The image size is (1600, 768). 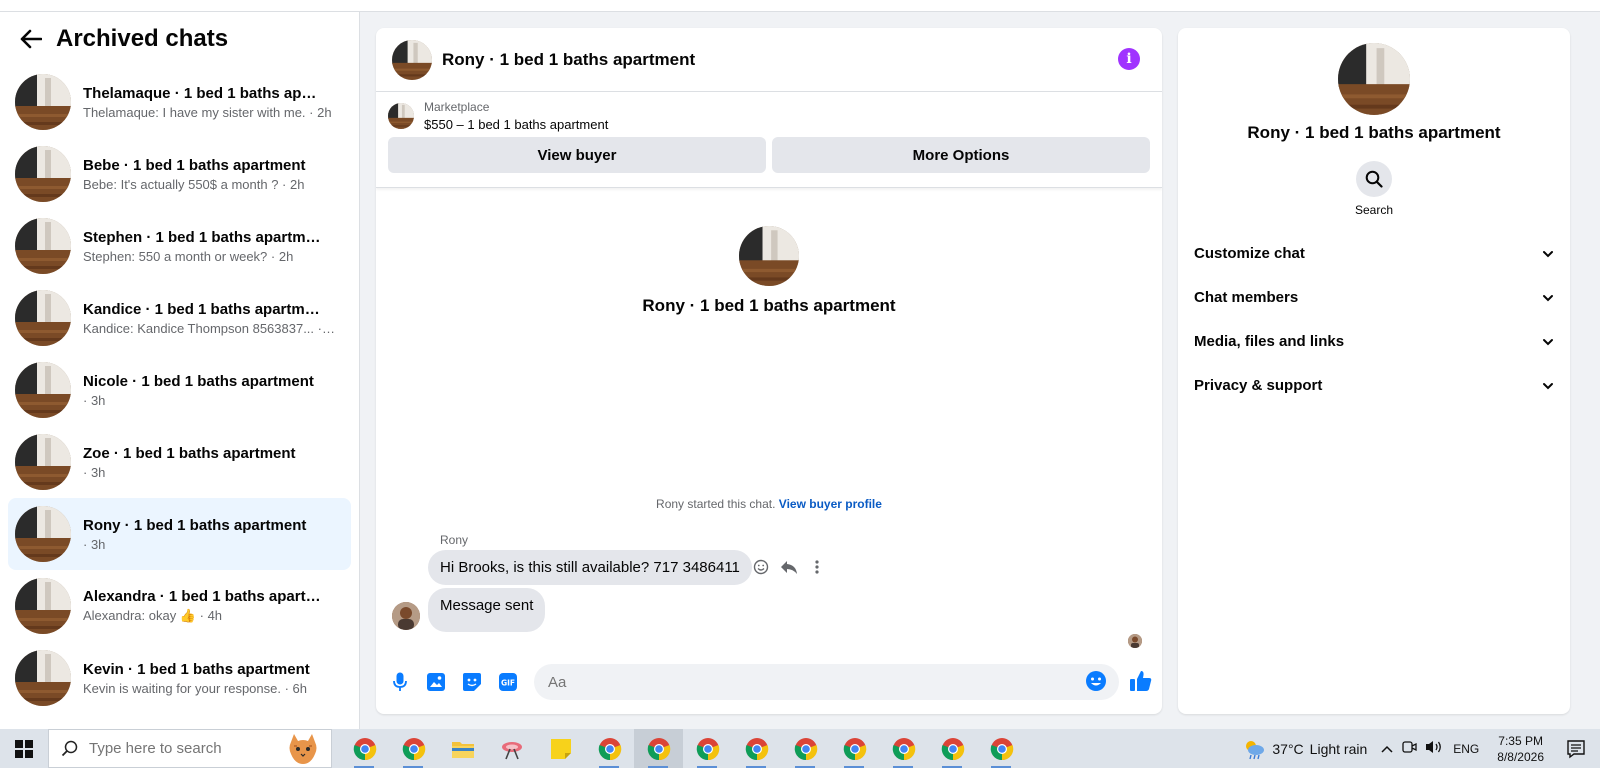 What do you see at coordinates (716, 504) in the screenshot?
I see `chat-started-text: Rony started this chat.` at bounding box center [716, 504].